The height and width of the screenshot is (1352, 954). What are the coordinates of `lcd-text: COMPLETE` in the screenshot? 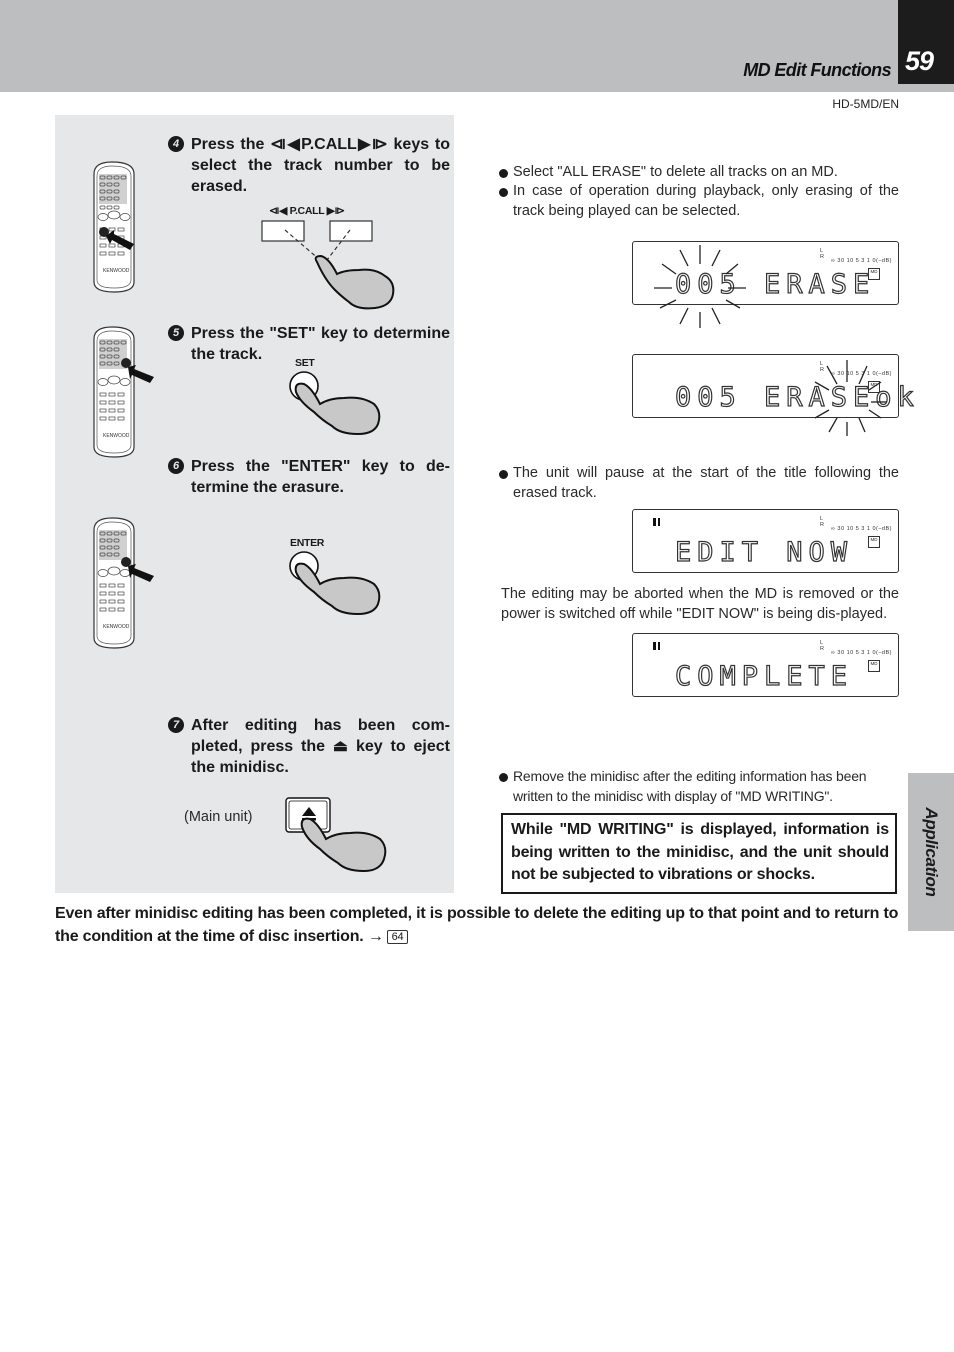 It's located at (764, 676).